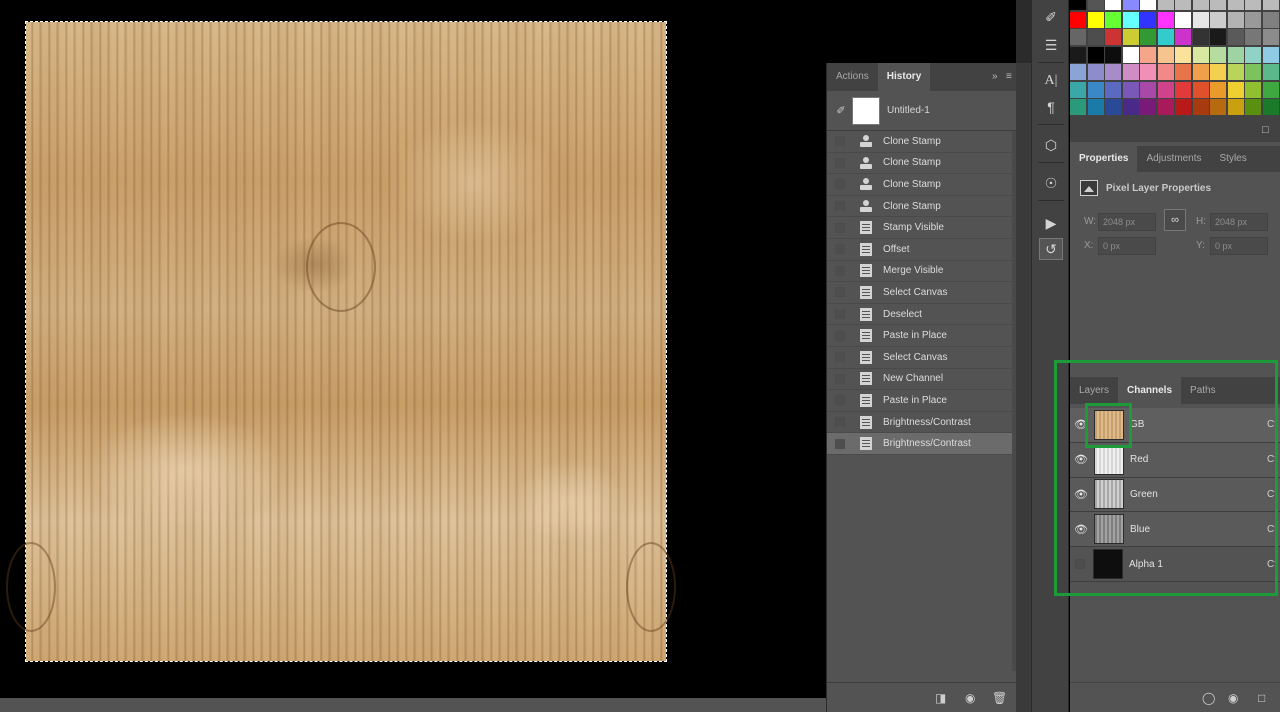  Describe the element at coordinates (1009, 76) in the screenshot. I see `panel-menu-icon: ≡` at that location.